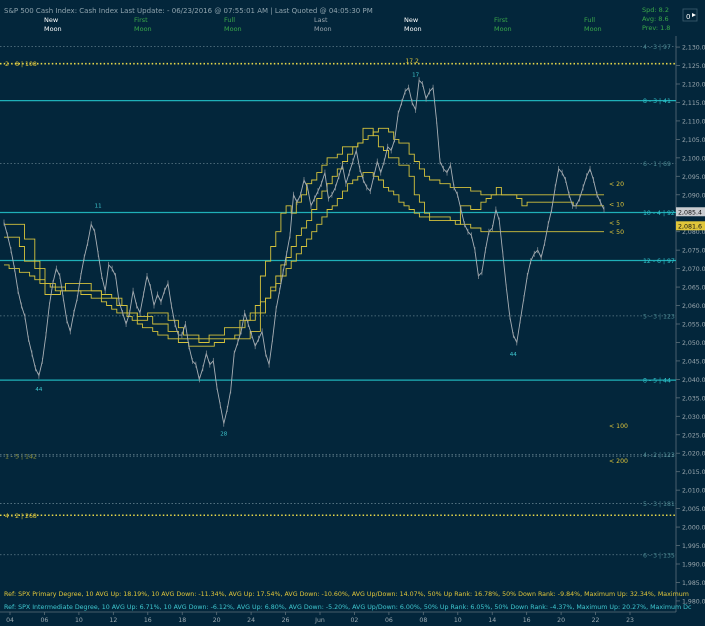  I want to click on y-tick-label: 2,000.00, so click(693, 528).